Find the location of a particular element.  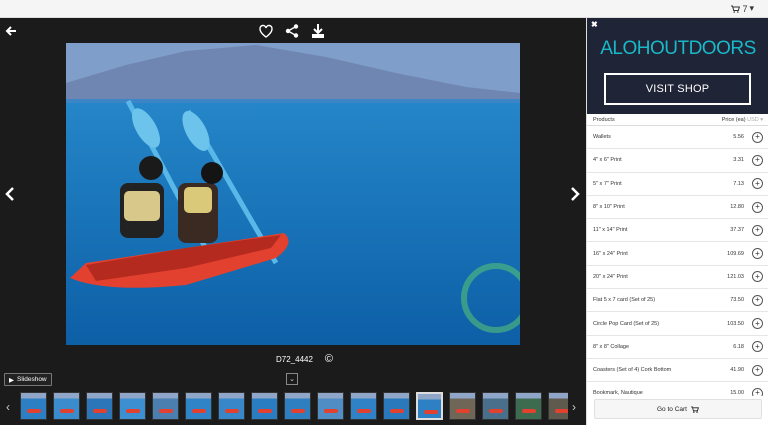

product-name: Wallets is located at coordinates (602, 137).